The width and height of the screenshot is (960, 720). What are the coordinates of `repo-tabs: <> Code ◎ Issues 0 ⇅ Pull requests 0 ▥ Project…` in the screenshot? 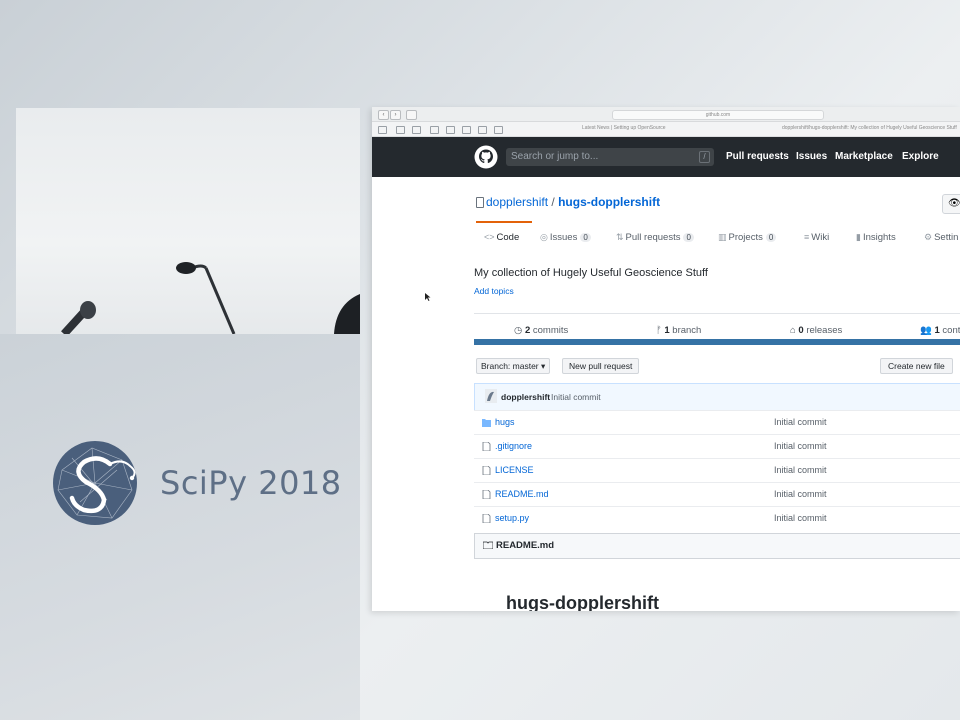 It's located at (666, 238).